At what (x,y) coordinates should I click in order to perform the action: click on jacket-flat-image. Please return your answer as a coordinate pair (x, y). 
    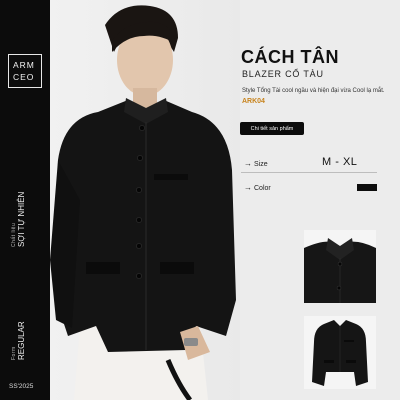
    Looking at the image, I should click on (340, 353).